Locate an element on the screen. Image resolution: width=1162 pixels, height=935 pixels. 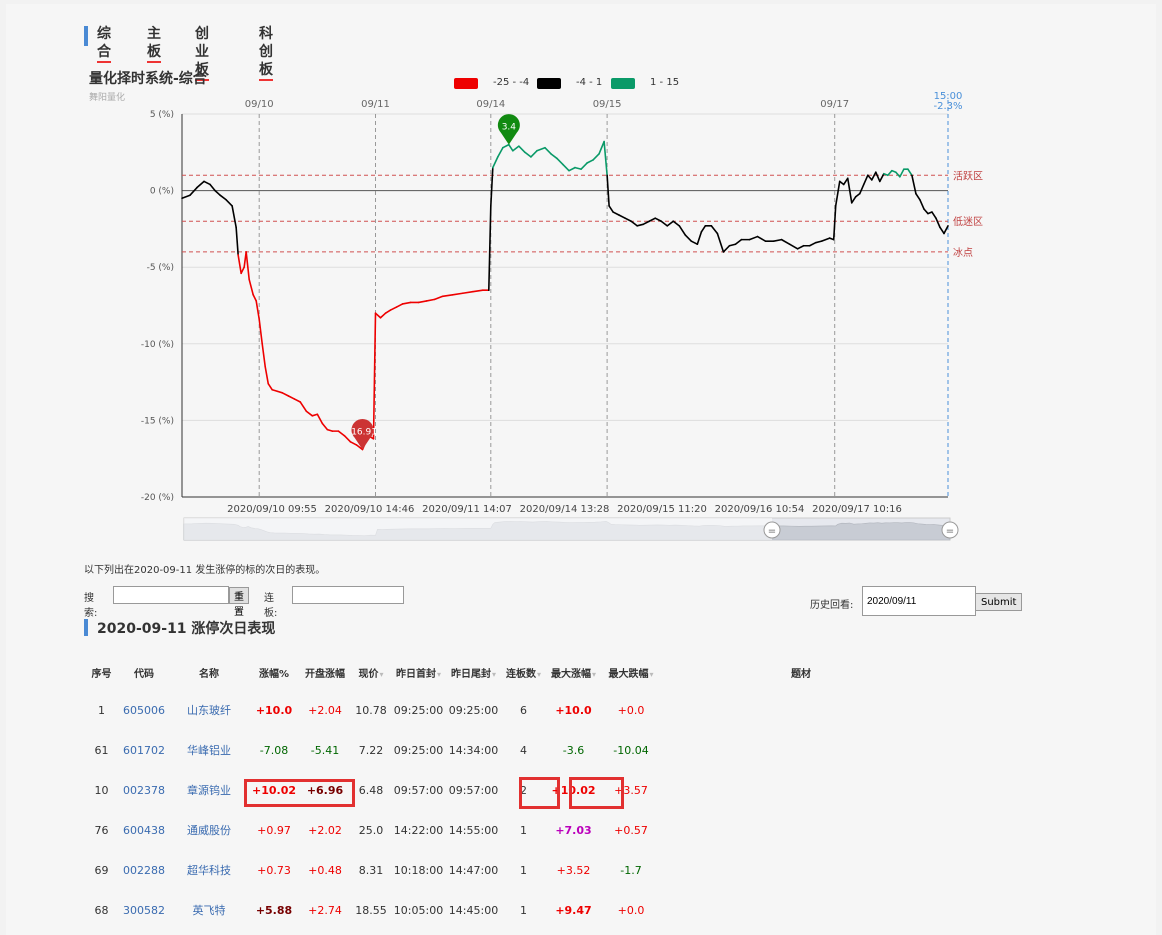
stock-name-link: 华峰铝业 is located at coordinates (209, 750).